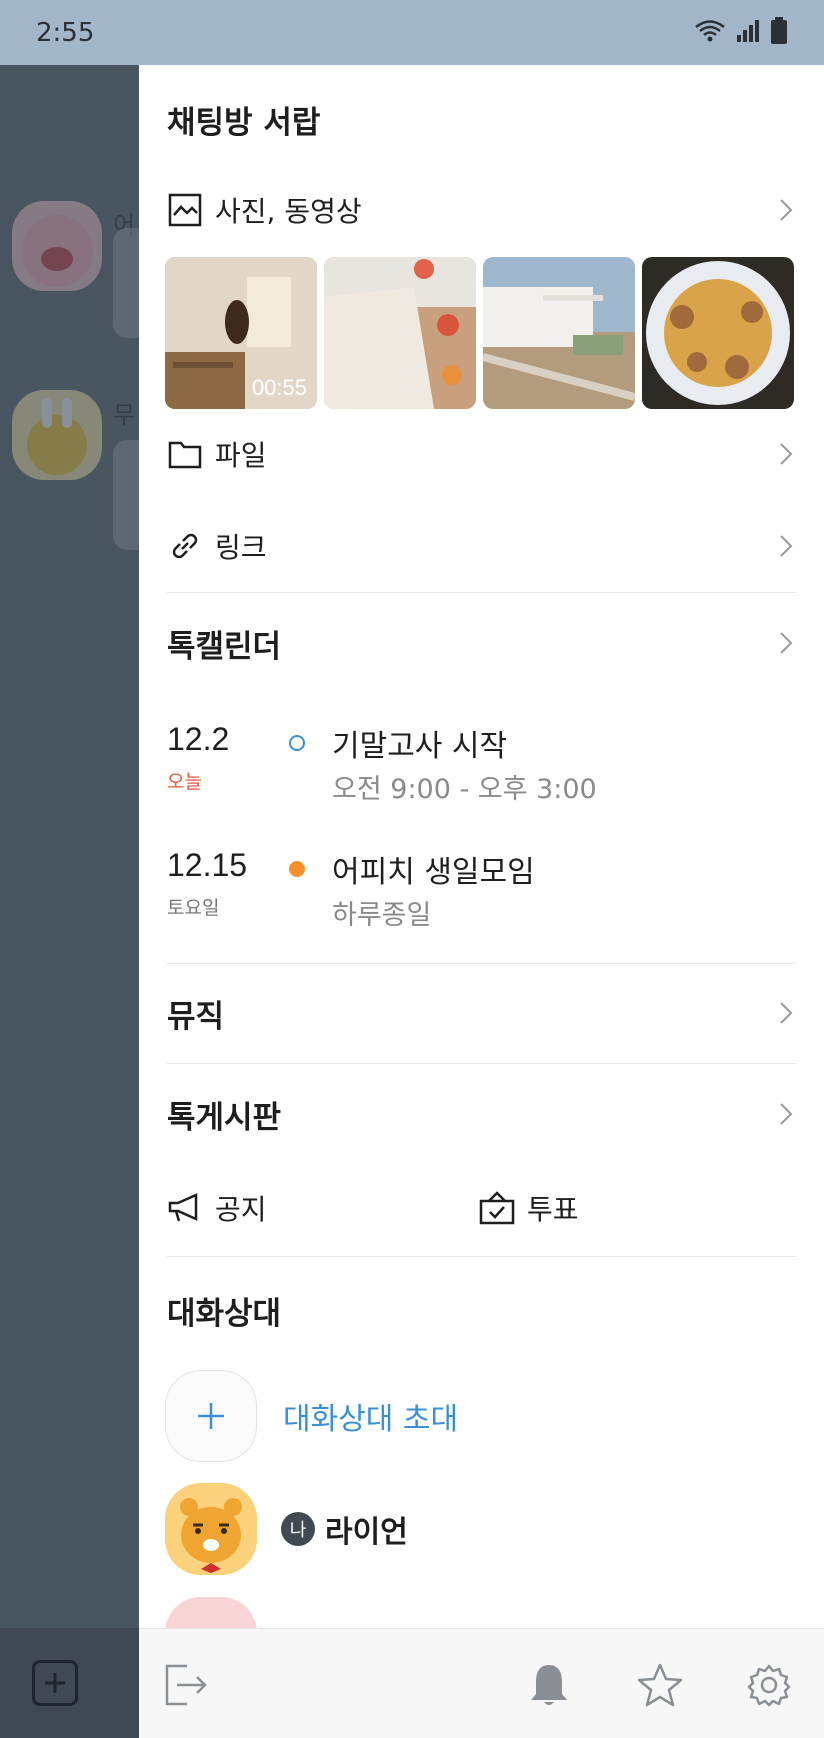 This screenshot has height=1738, width=824. Describe the element at coordinates (412, 32) in the screenshot. I see `status-bar: 2:55` at that location.